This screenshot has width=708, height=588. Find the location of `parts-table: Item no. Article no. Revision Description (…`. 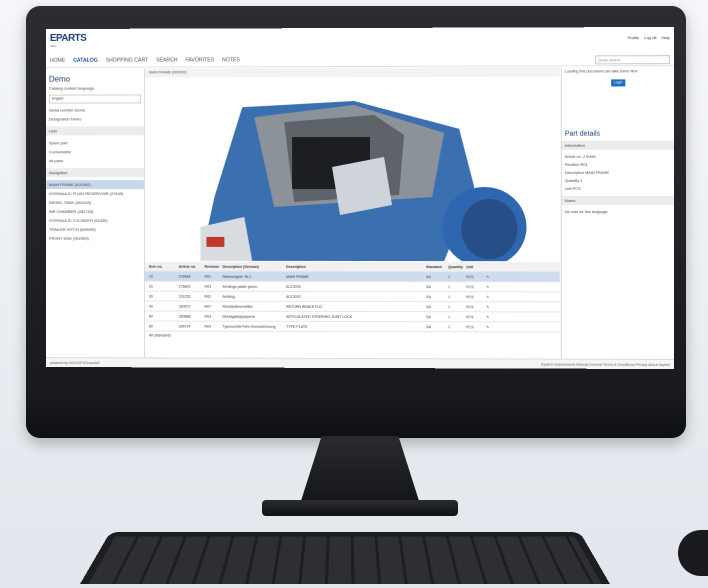

parts-table: Item no. Article no. Revision Description (… is located at coordinates (352, 310).